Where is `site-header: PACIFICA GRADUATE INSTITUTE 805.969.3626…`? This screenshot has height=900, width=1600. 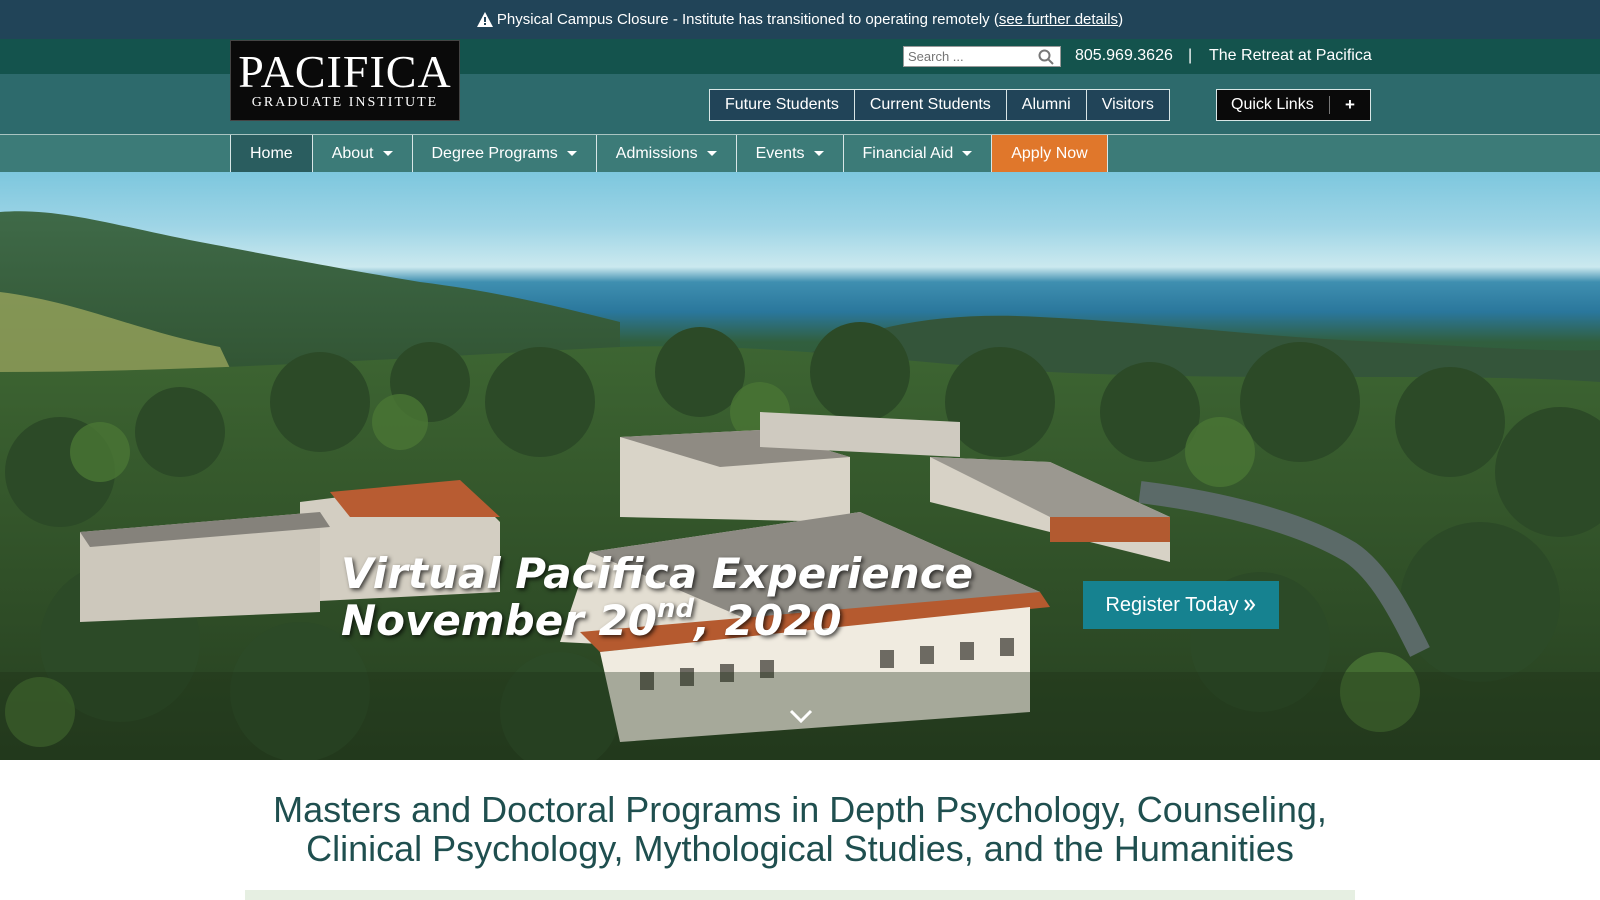
site-header: PACIFICA GRADUATE INSTITUTE 805.969.3626… is located at coordinates (800, 105).